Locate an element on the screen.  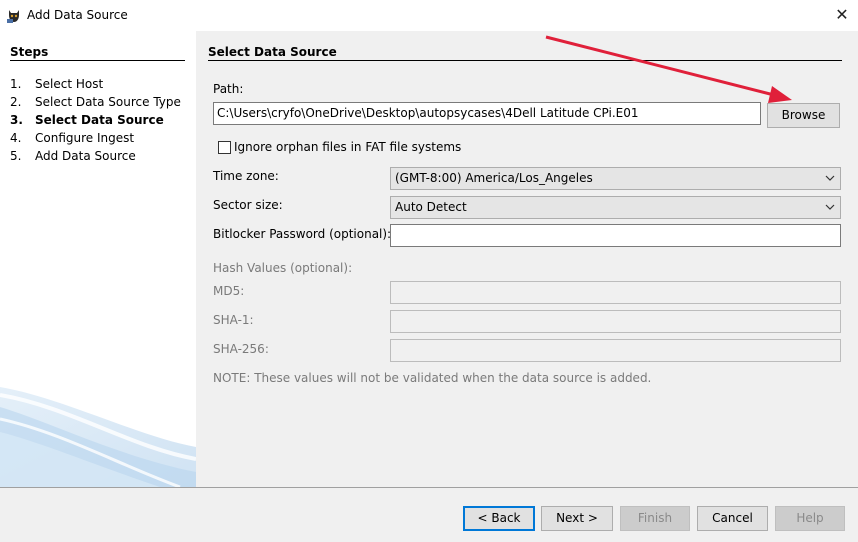
sha256-label: SHA-256: is located at coordinates (241, 349).